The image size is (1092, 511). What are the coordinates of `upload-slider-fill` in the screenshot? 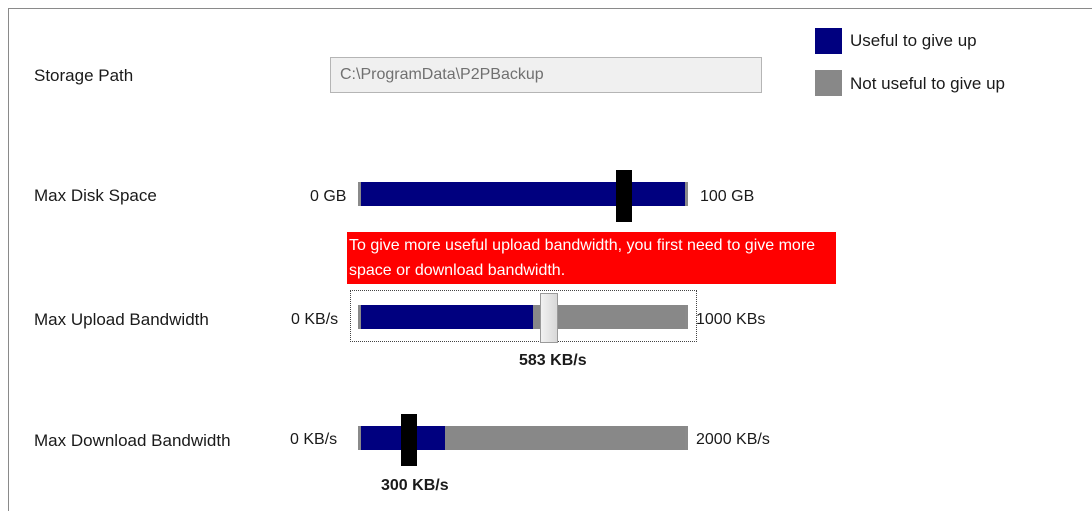 It's located at (447, 317).